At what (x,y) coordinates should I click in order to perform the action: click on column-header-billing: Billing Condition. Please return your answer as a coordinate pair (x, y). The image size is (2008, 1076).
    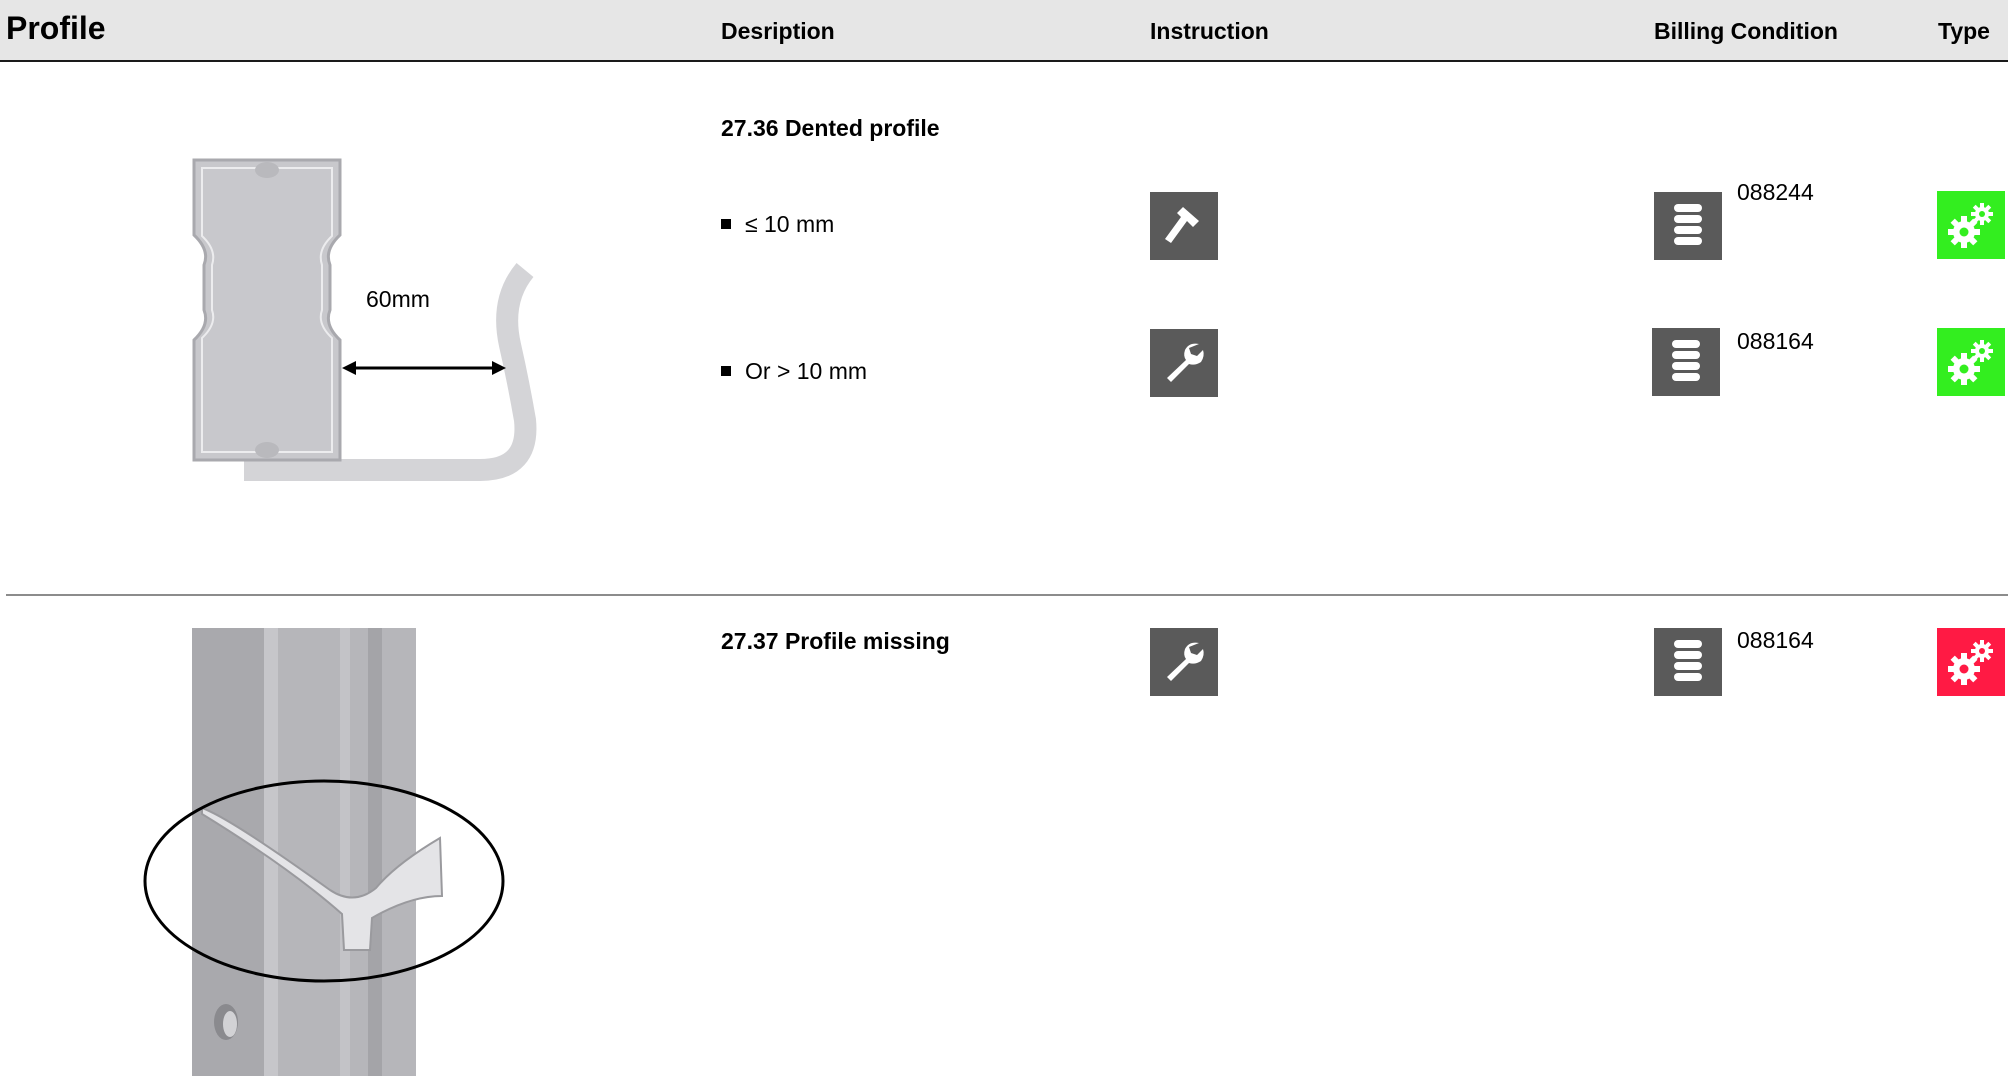
    Looking at the image, I should click on (1746, 31).